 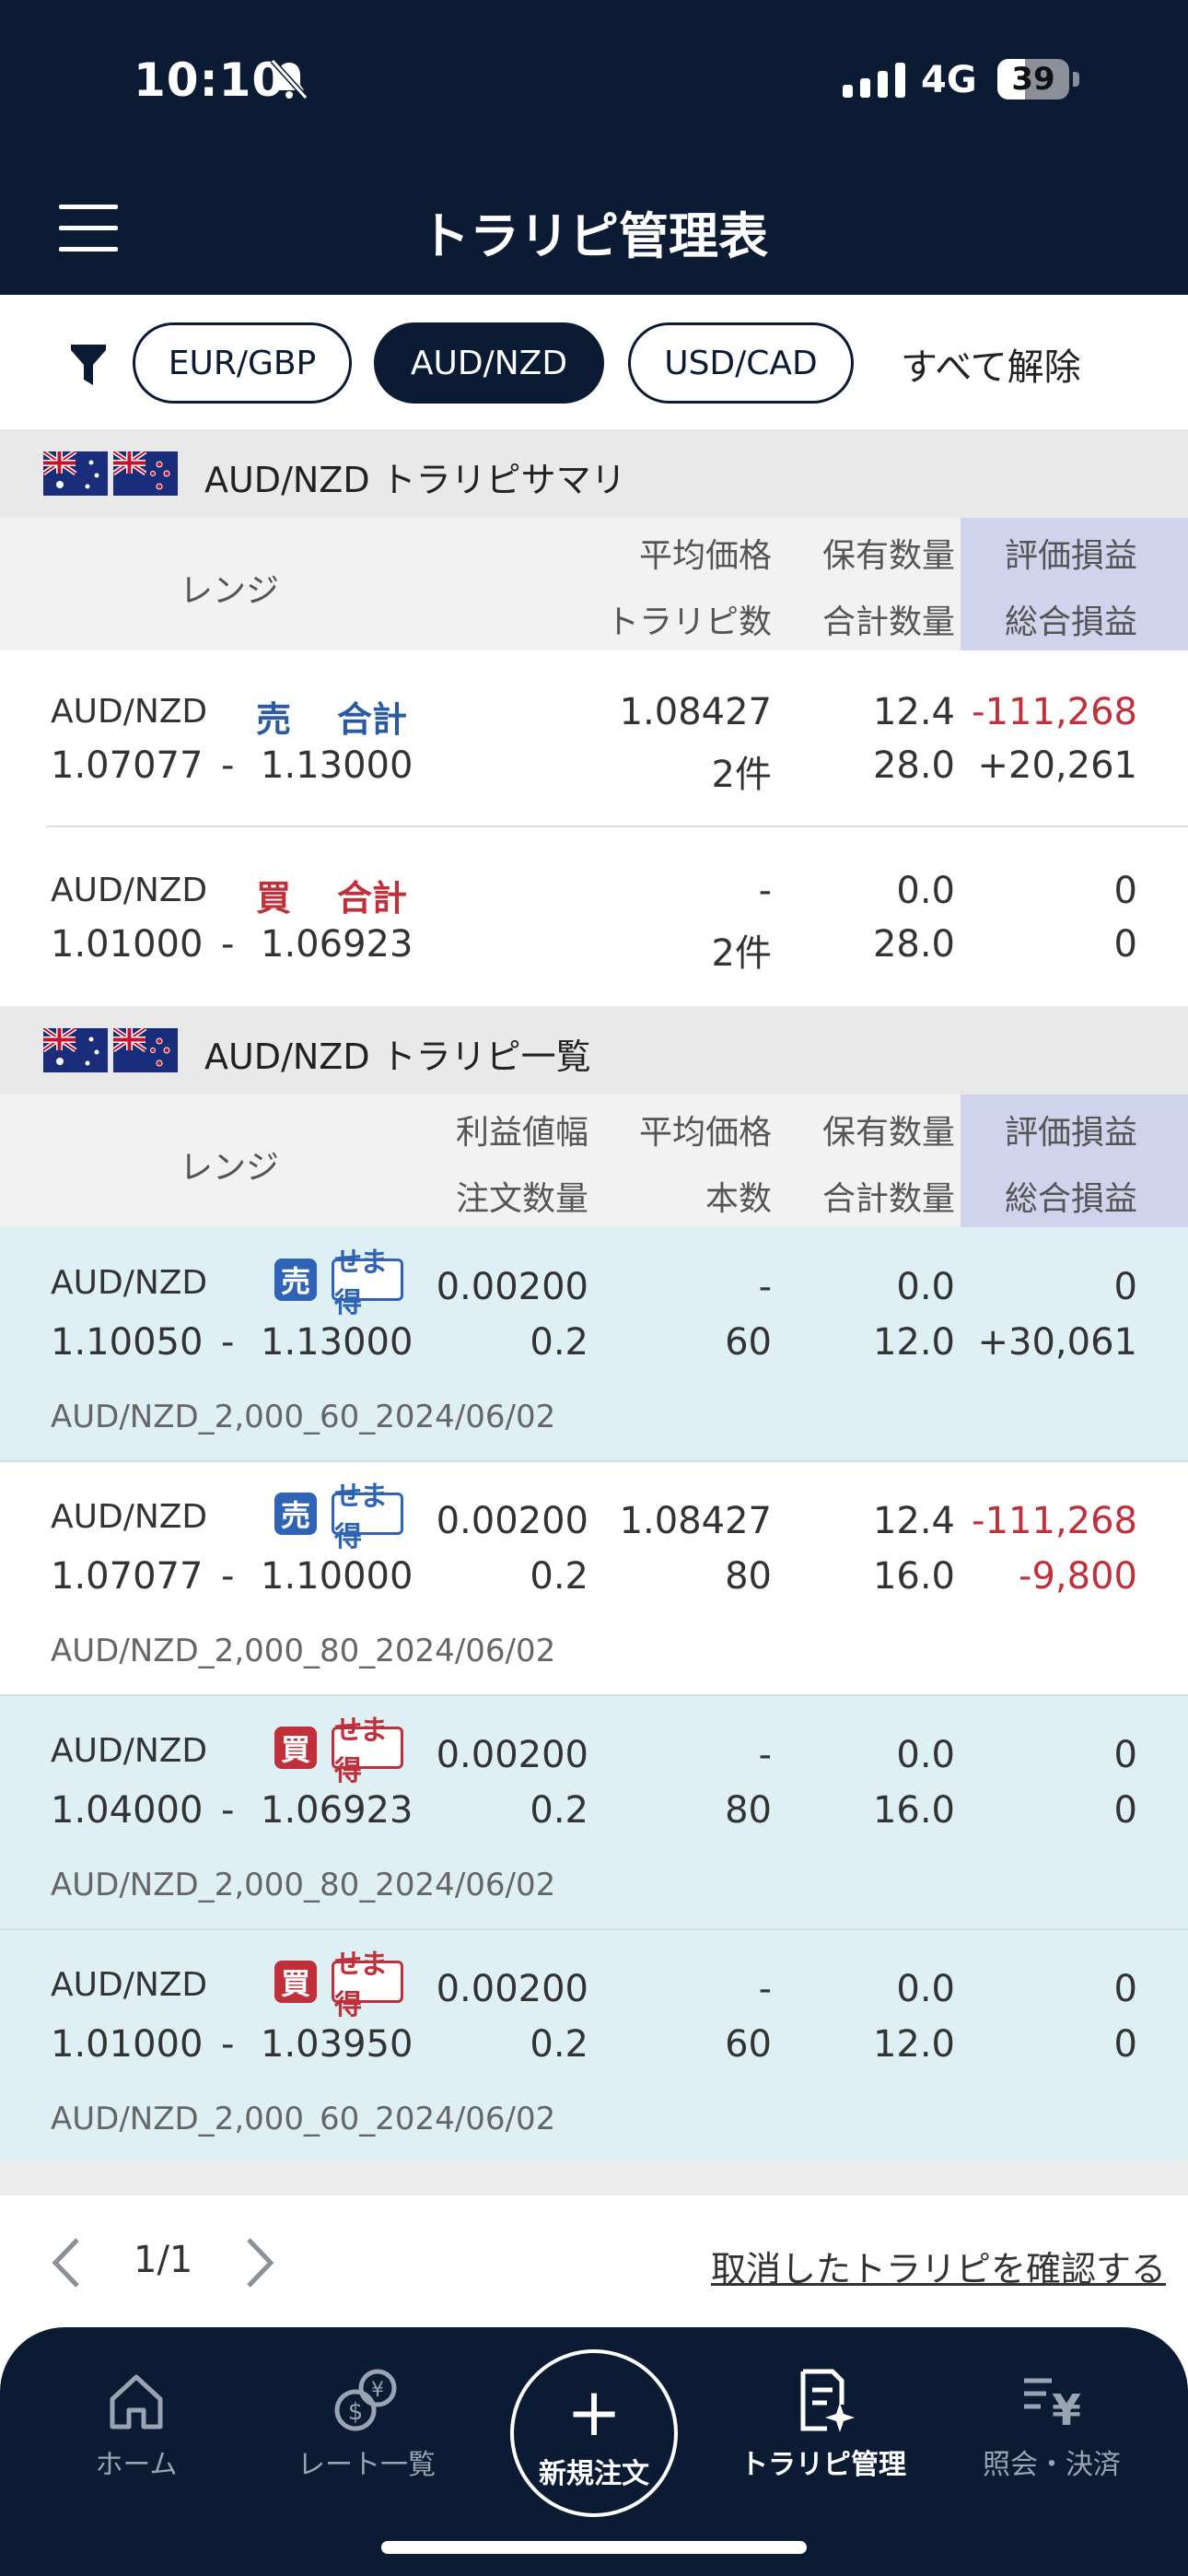 What do you see at coordinates (949, 80) in the screenshot?
I see `network-type: 4G` at bounding box center [949, 80].